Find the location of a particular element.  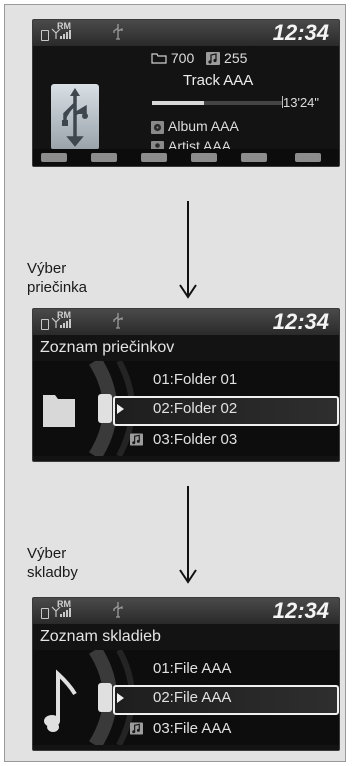

list-item-selected: 02:Folder 02 is located at coordinates (195, 408).